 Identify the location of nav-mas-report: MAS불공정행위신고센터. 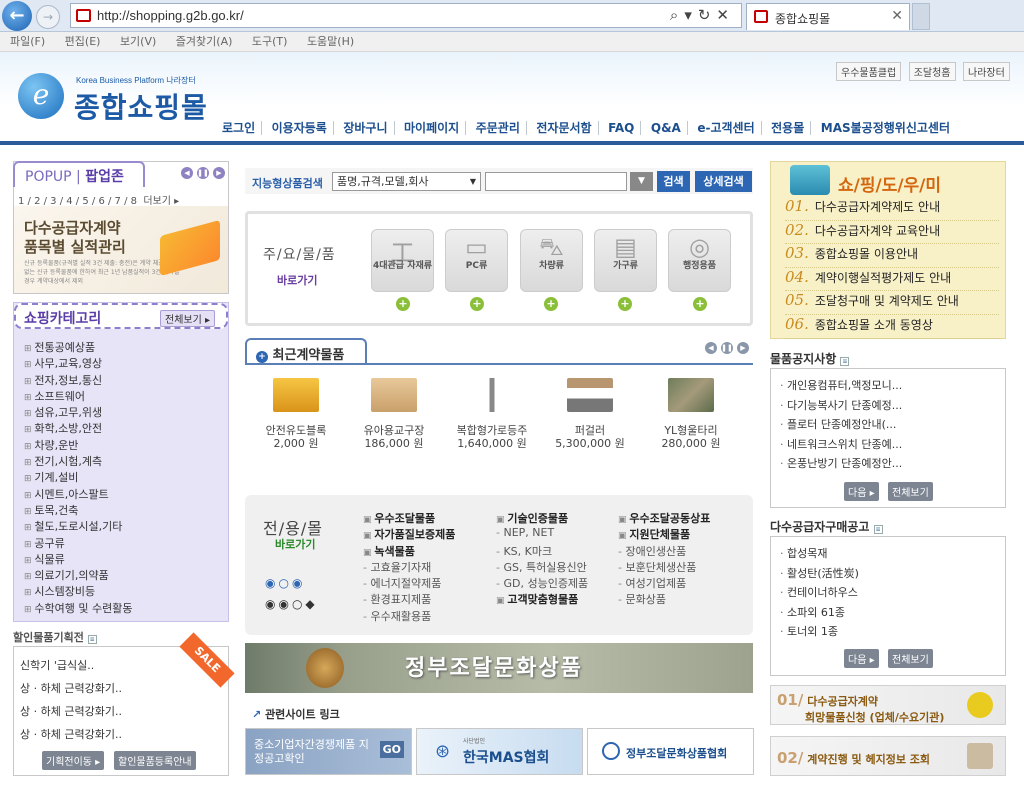
(885, 128).